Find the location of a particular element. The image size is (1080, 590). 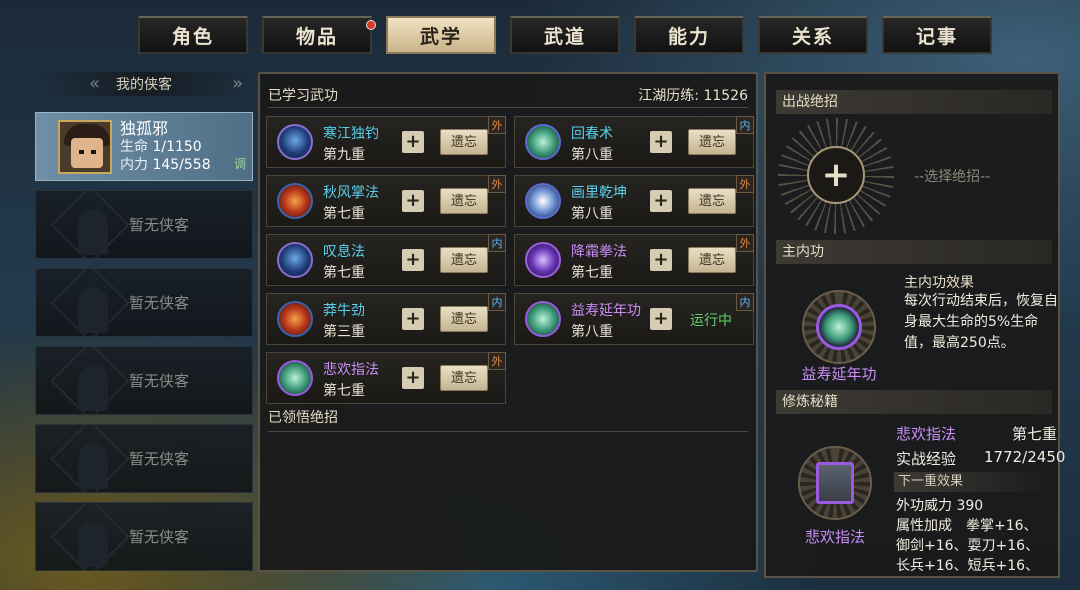

hero-slot-active: 独孤邪 生命 1/1150 内力 145/558 调 is located at coordinates (144, 146).